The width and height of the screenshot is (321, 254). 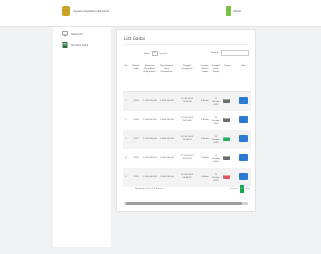 I want to click on cell-no: 4, so click(x=126, y=157).